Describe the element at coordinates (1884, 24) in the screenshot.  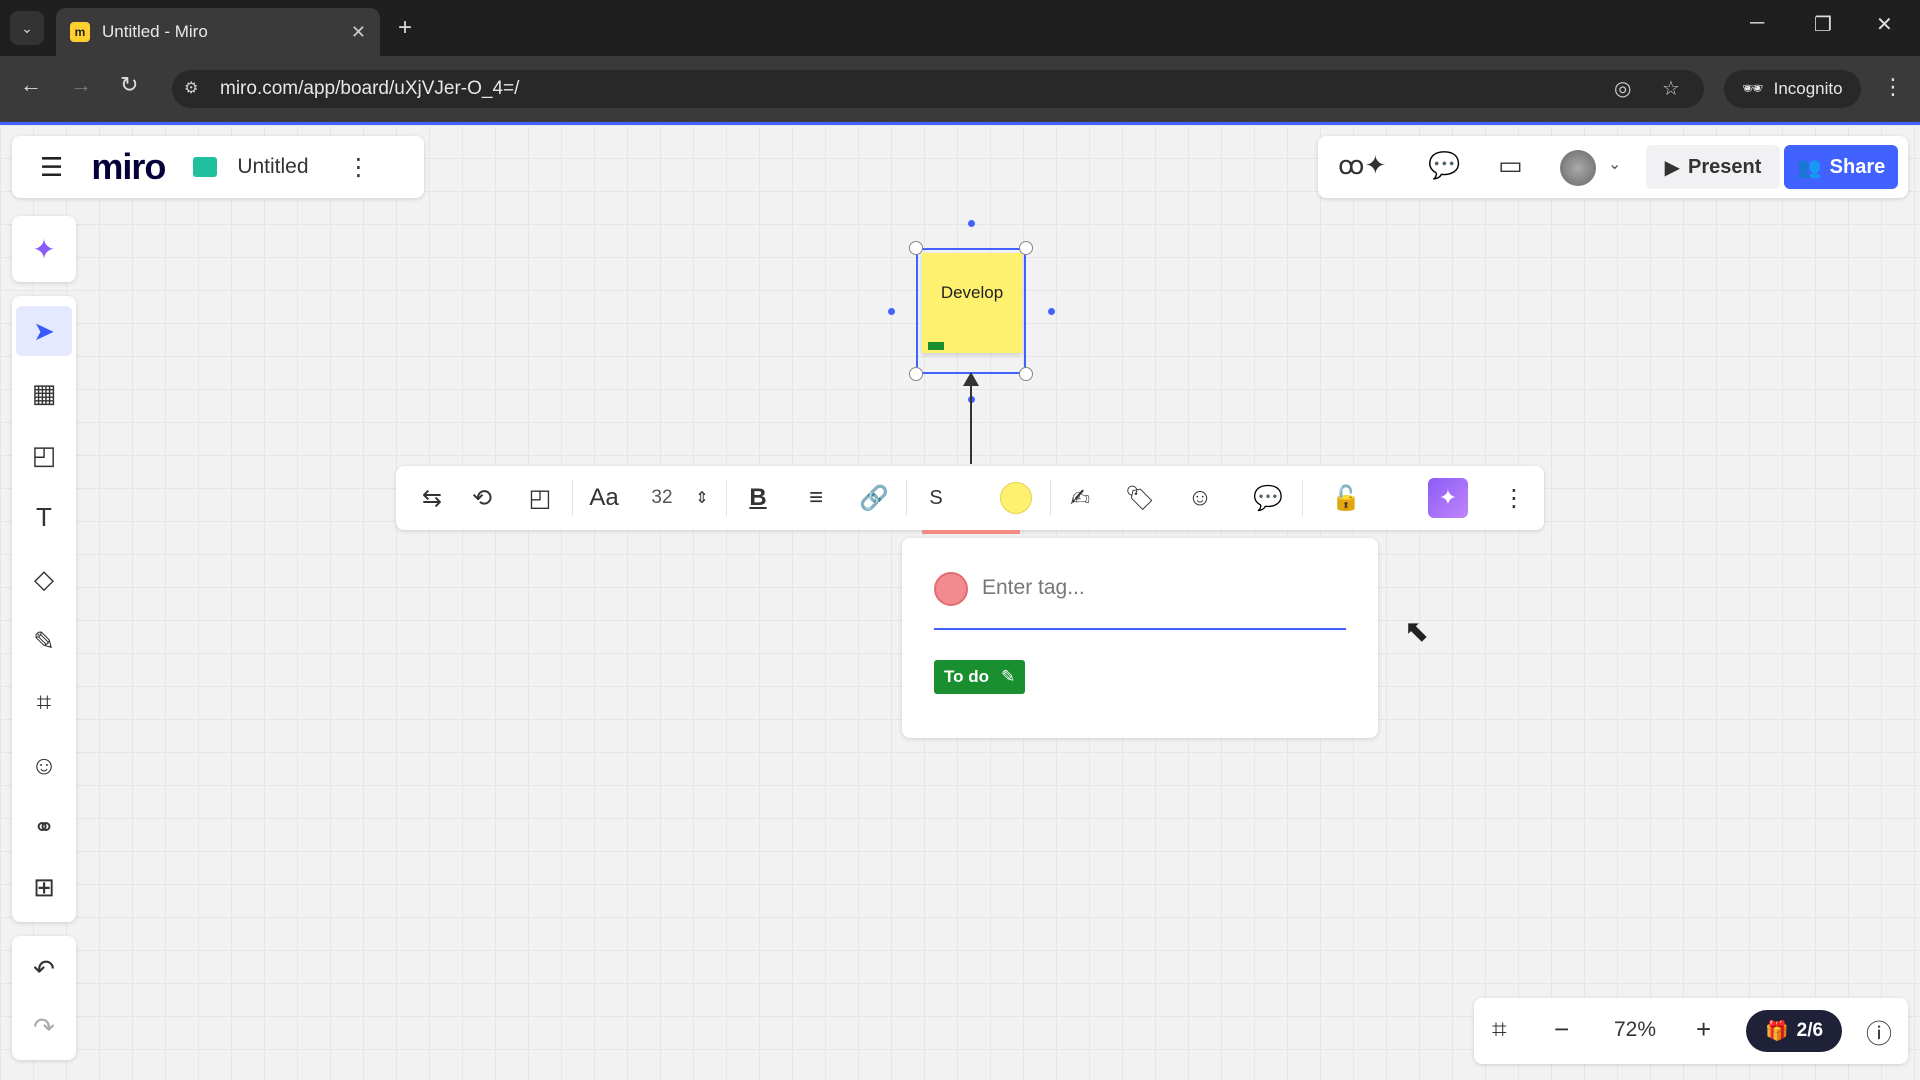
I see `close-window-icon: ✕` at that location.